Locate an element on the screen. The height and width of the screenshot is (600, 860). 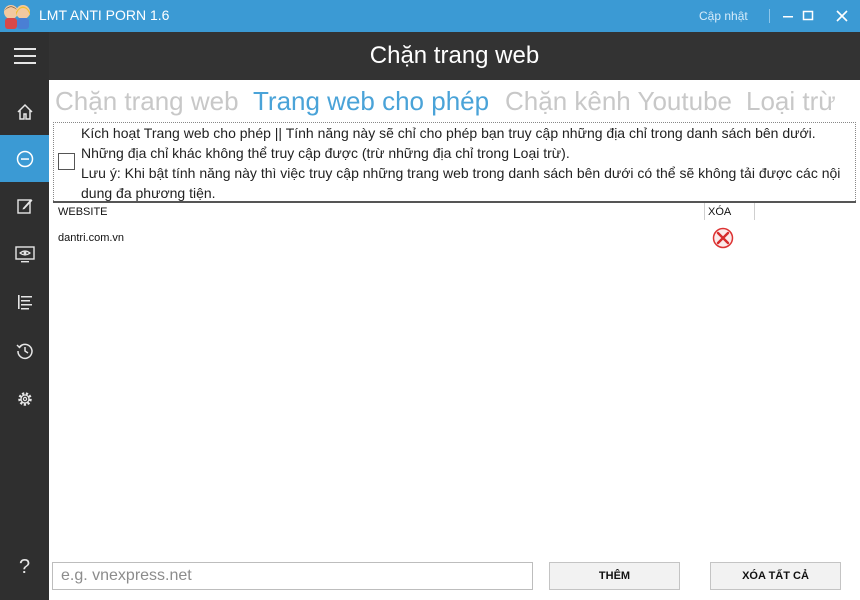
sidebar-item-settings is located at coordinates (24, 398).